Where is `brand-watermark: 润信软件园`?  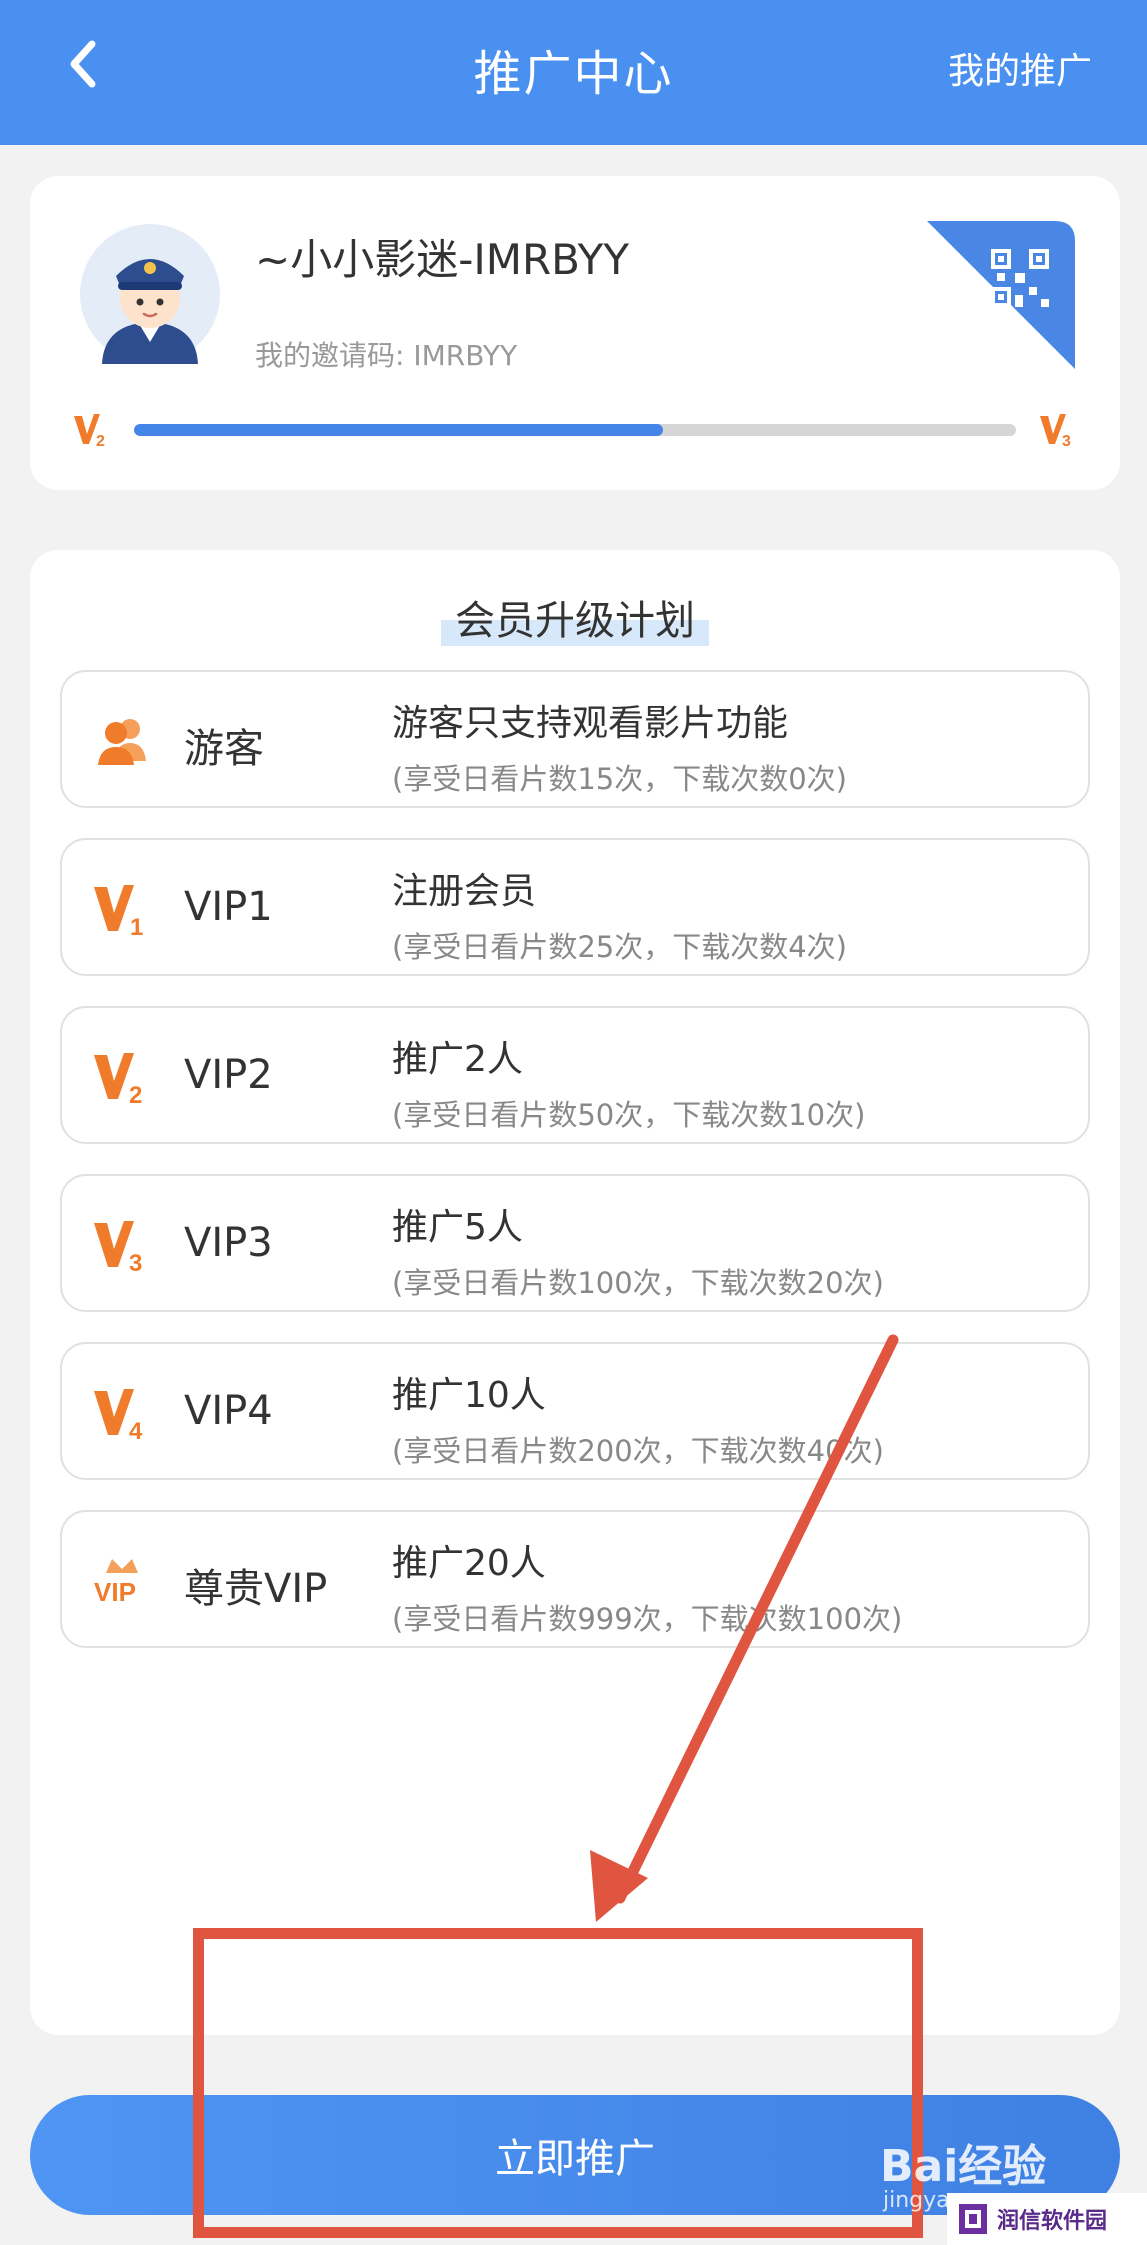
brand-watermark: 润信软件园 is located at coordinates (1047, 2219).